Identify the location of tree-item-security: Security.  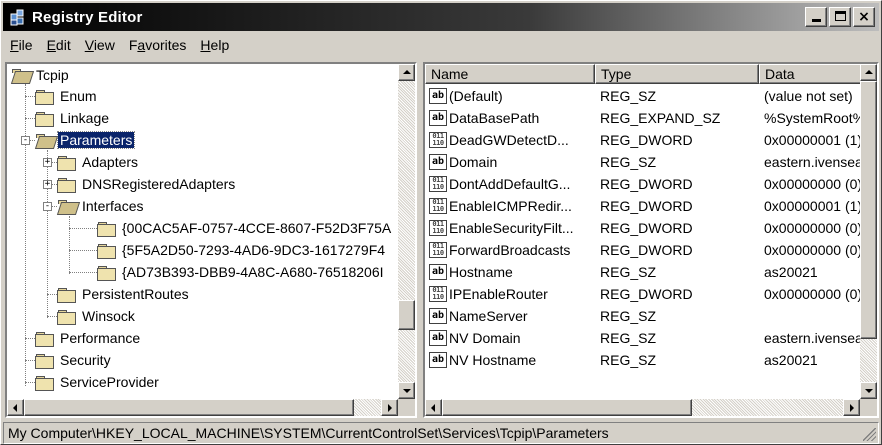
(74, 360).